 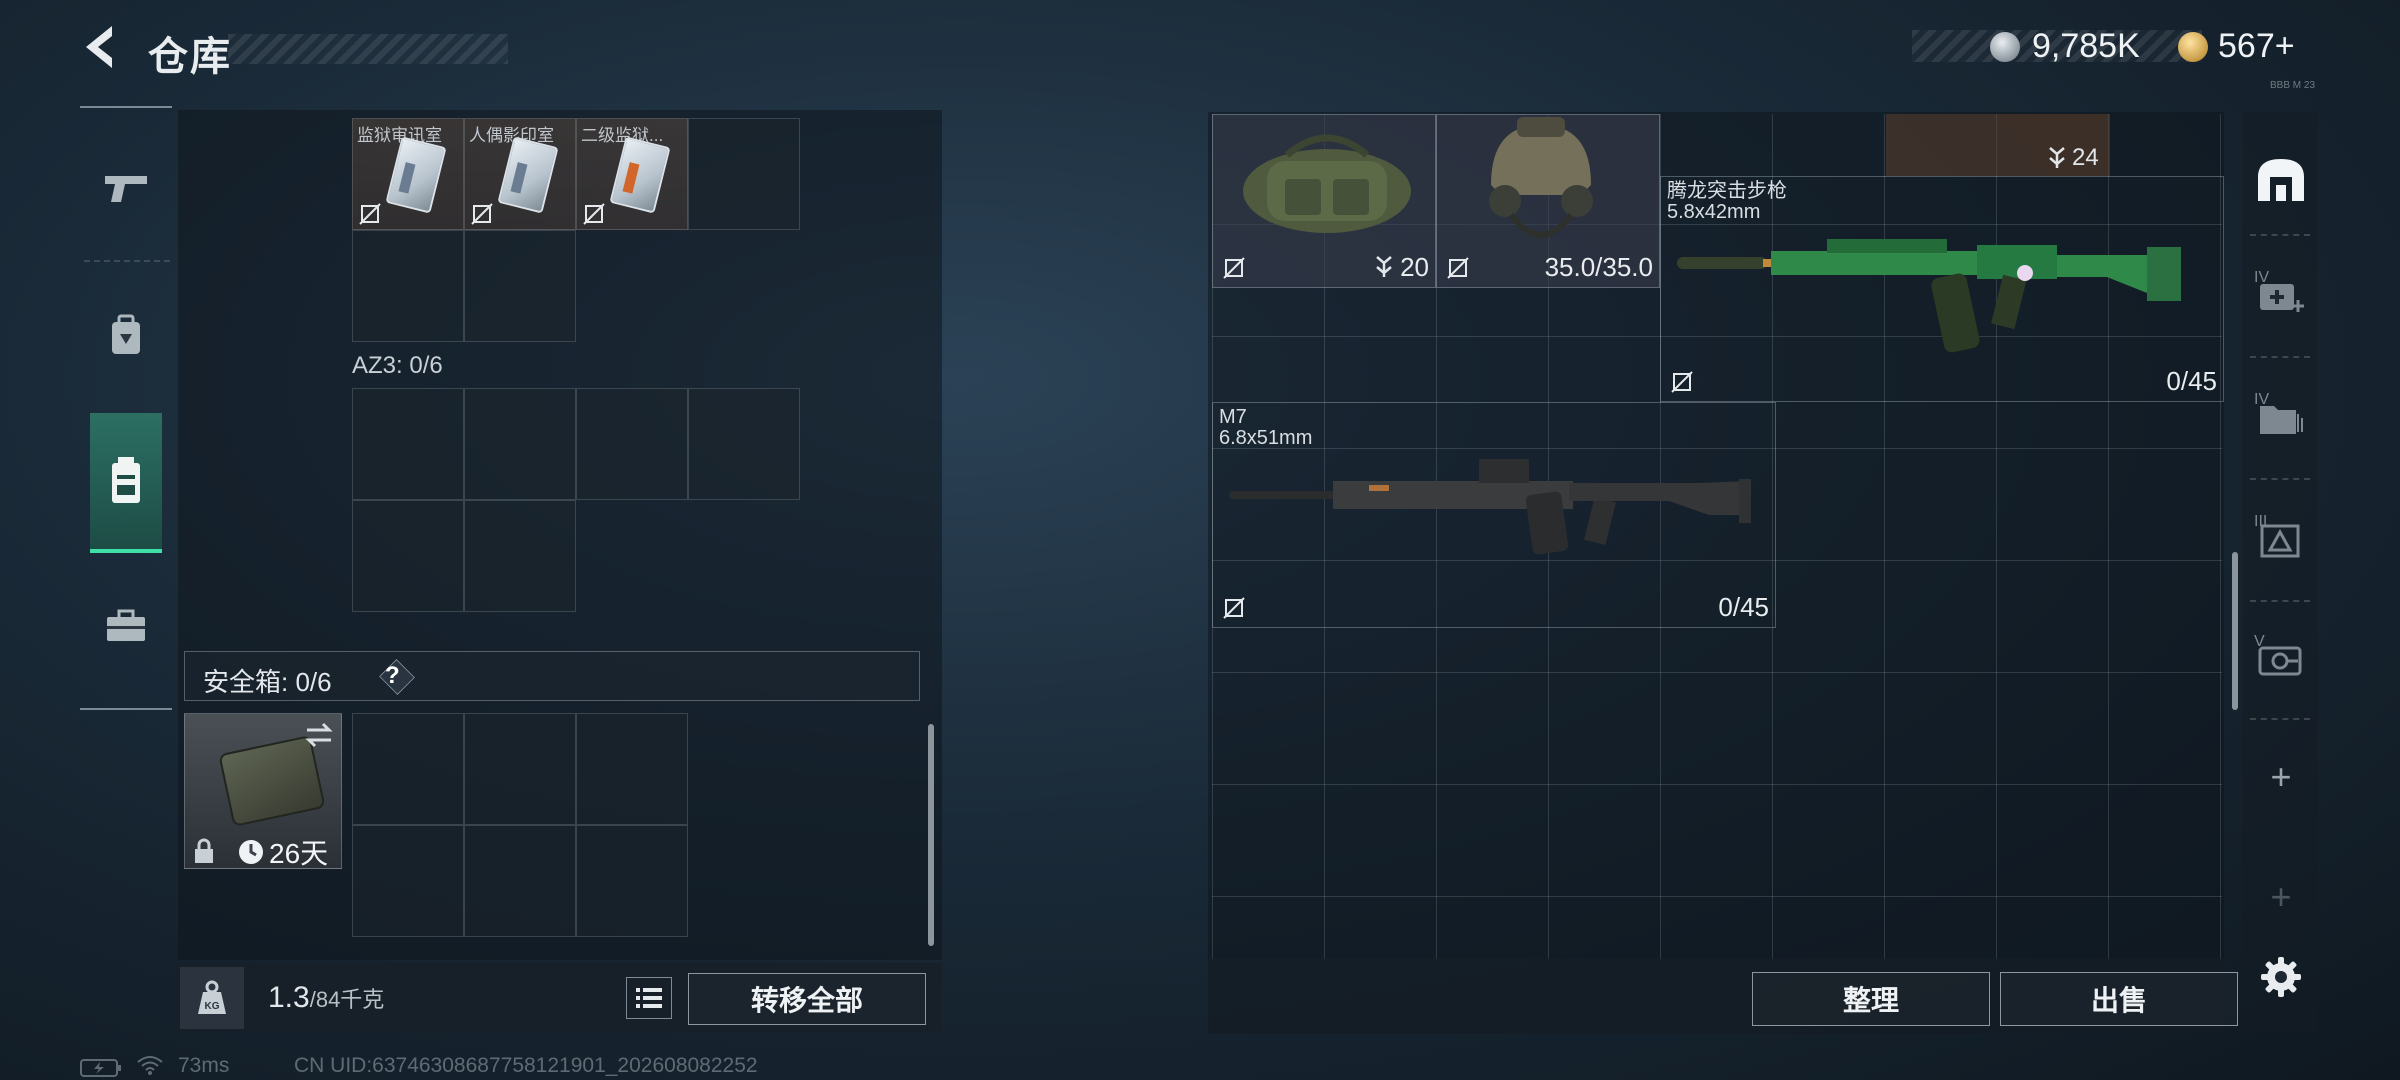 I want to click on pistol-icon, so click(x=126, y=189).